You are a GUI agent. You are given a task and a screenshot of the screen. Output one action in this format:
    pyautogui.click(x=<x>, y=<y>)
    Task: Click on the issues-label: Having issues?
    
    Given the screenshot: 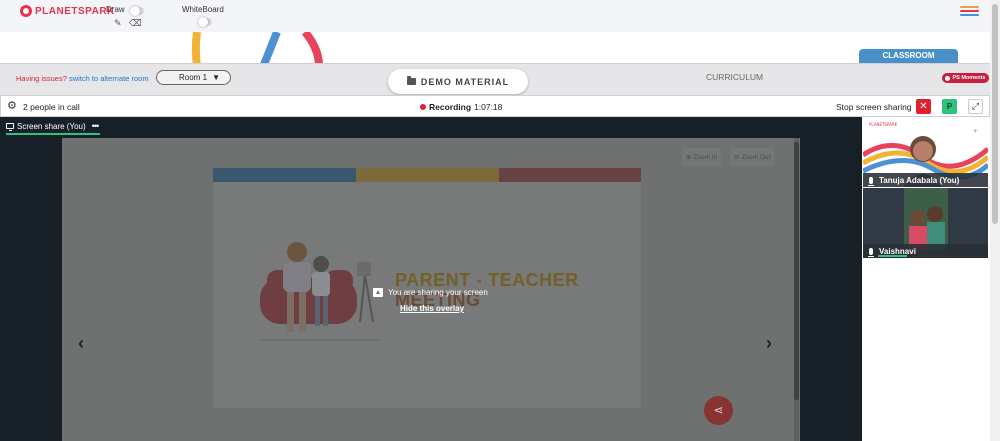 What is the action you would take?
    pyautogui.click(x=41, y=78)
    